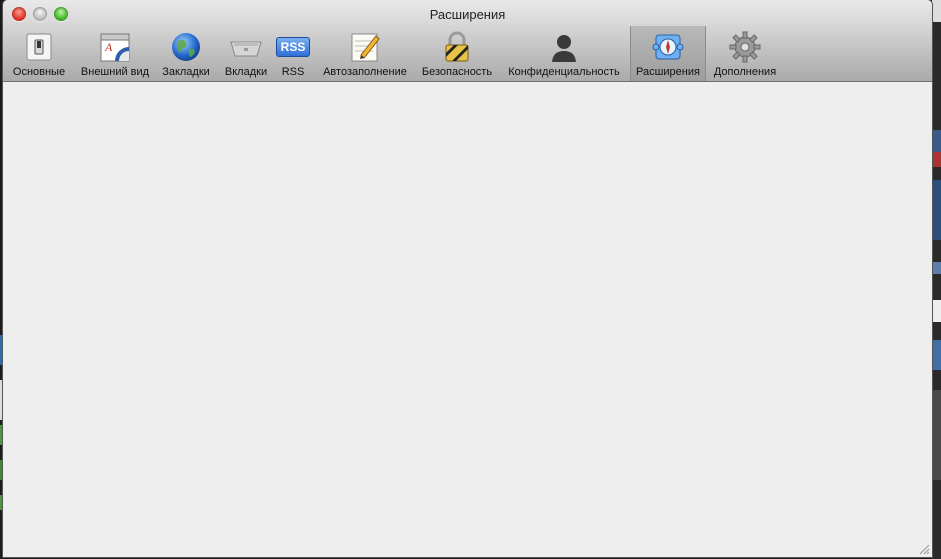  I want to click on tab-advanced: Дополнения, so click(745, 53).